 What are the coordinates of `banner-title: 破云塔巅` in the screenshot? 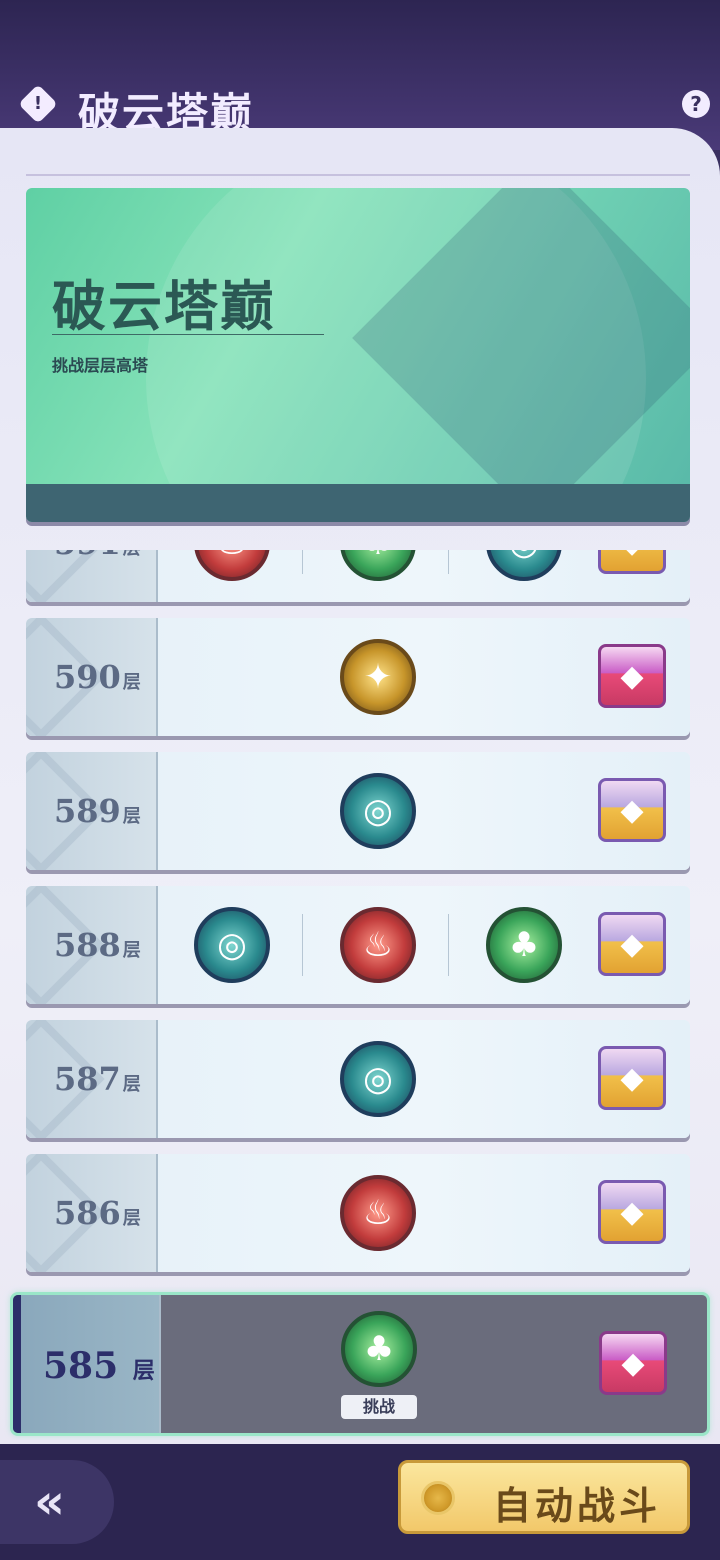 It's located at (164, 306).